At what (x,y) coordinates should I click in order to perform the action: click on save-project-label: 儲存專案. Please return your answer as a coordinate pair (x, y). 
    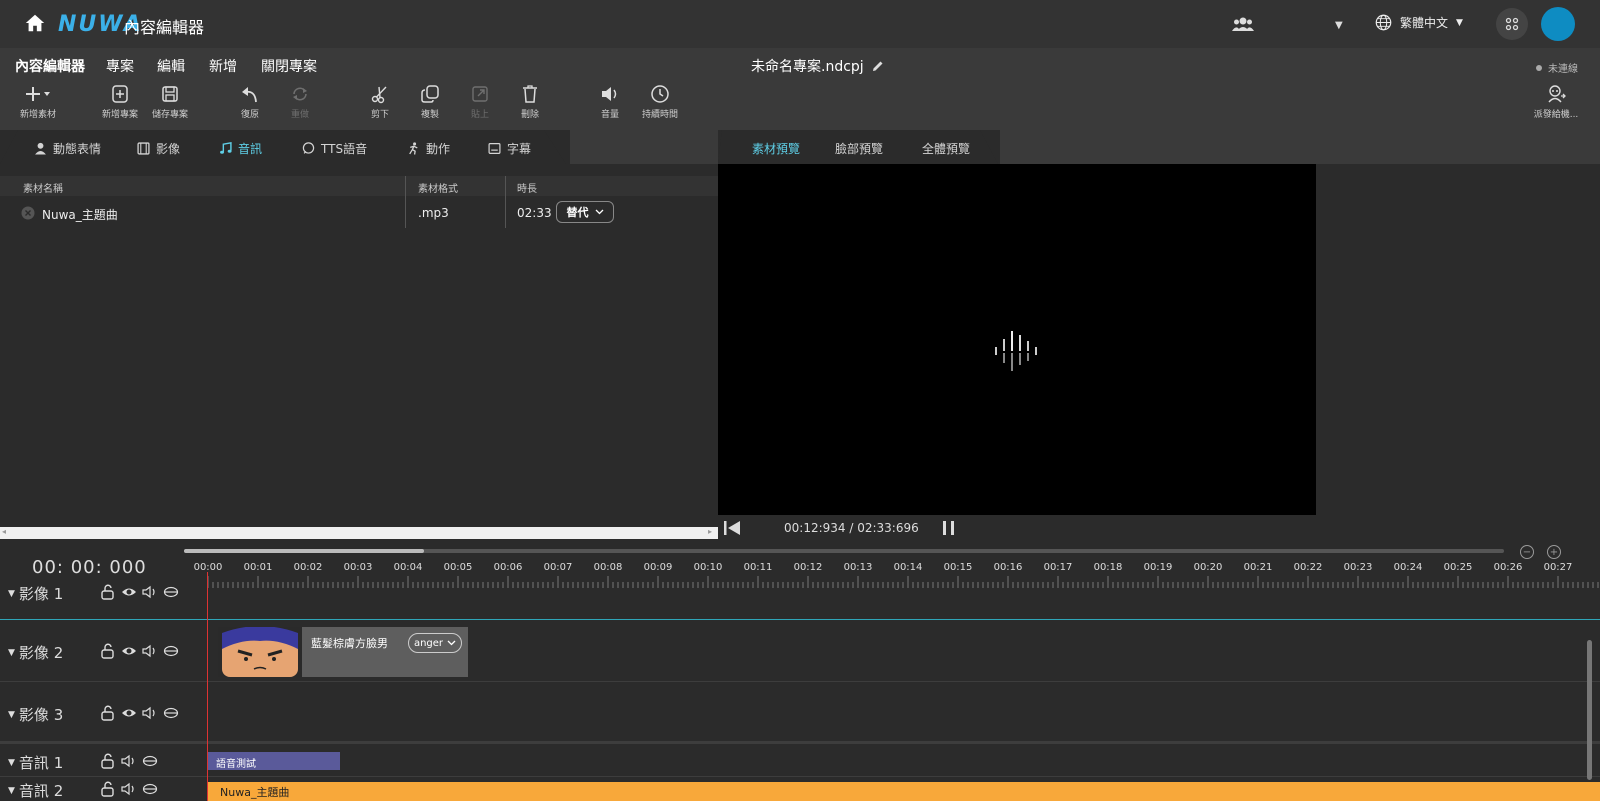
    Looking at the image, I should click on (169, 115).